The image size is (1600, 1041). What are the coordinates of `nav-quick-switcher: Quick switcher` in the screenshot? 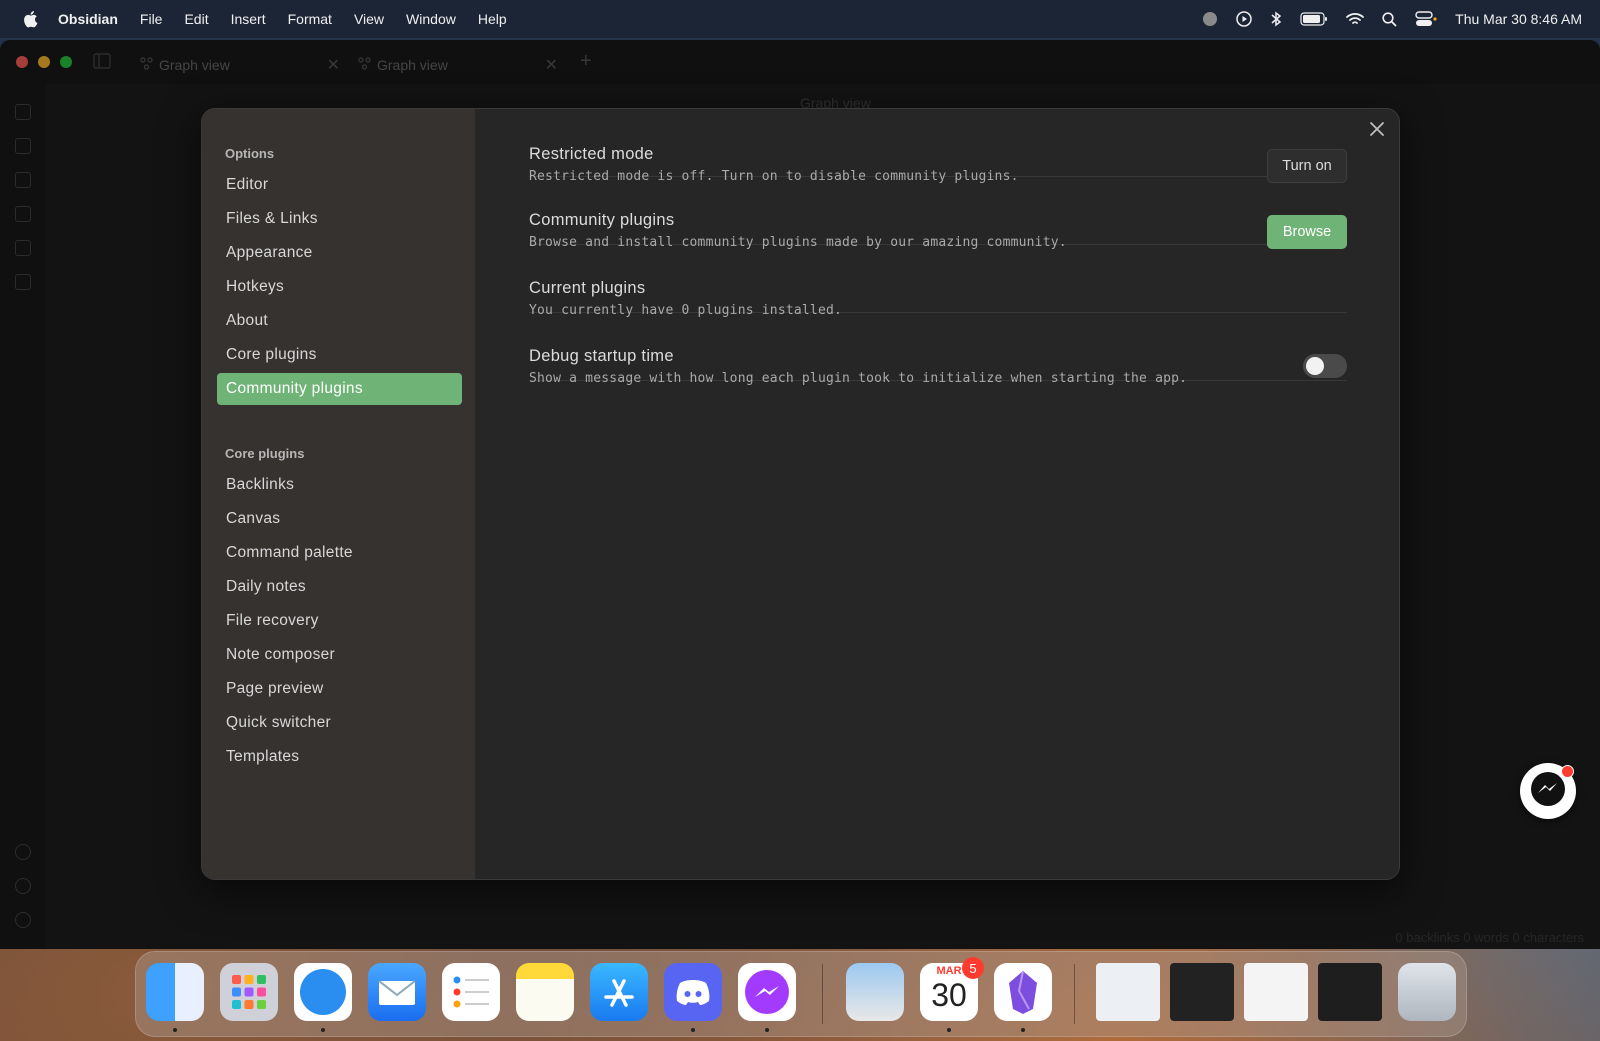 It's located at (339, 723).